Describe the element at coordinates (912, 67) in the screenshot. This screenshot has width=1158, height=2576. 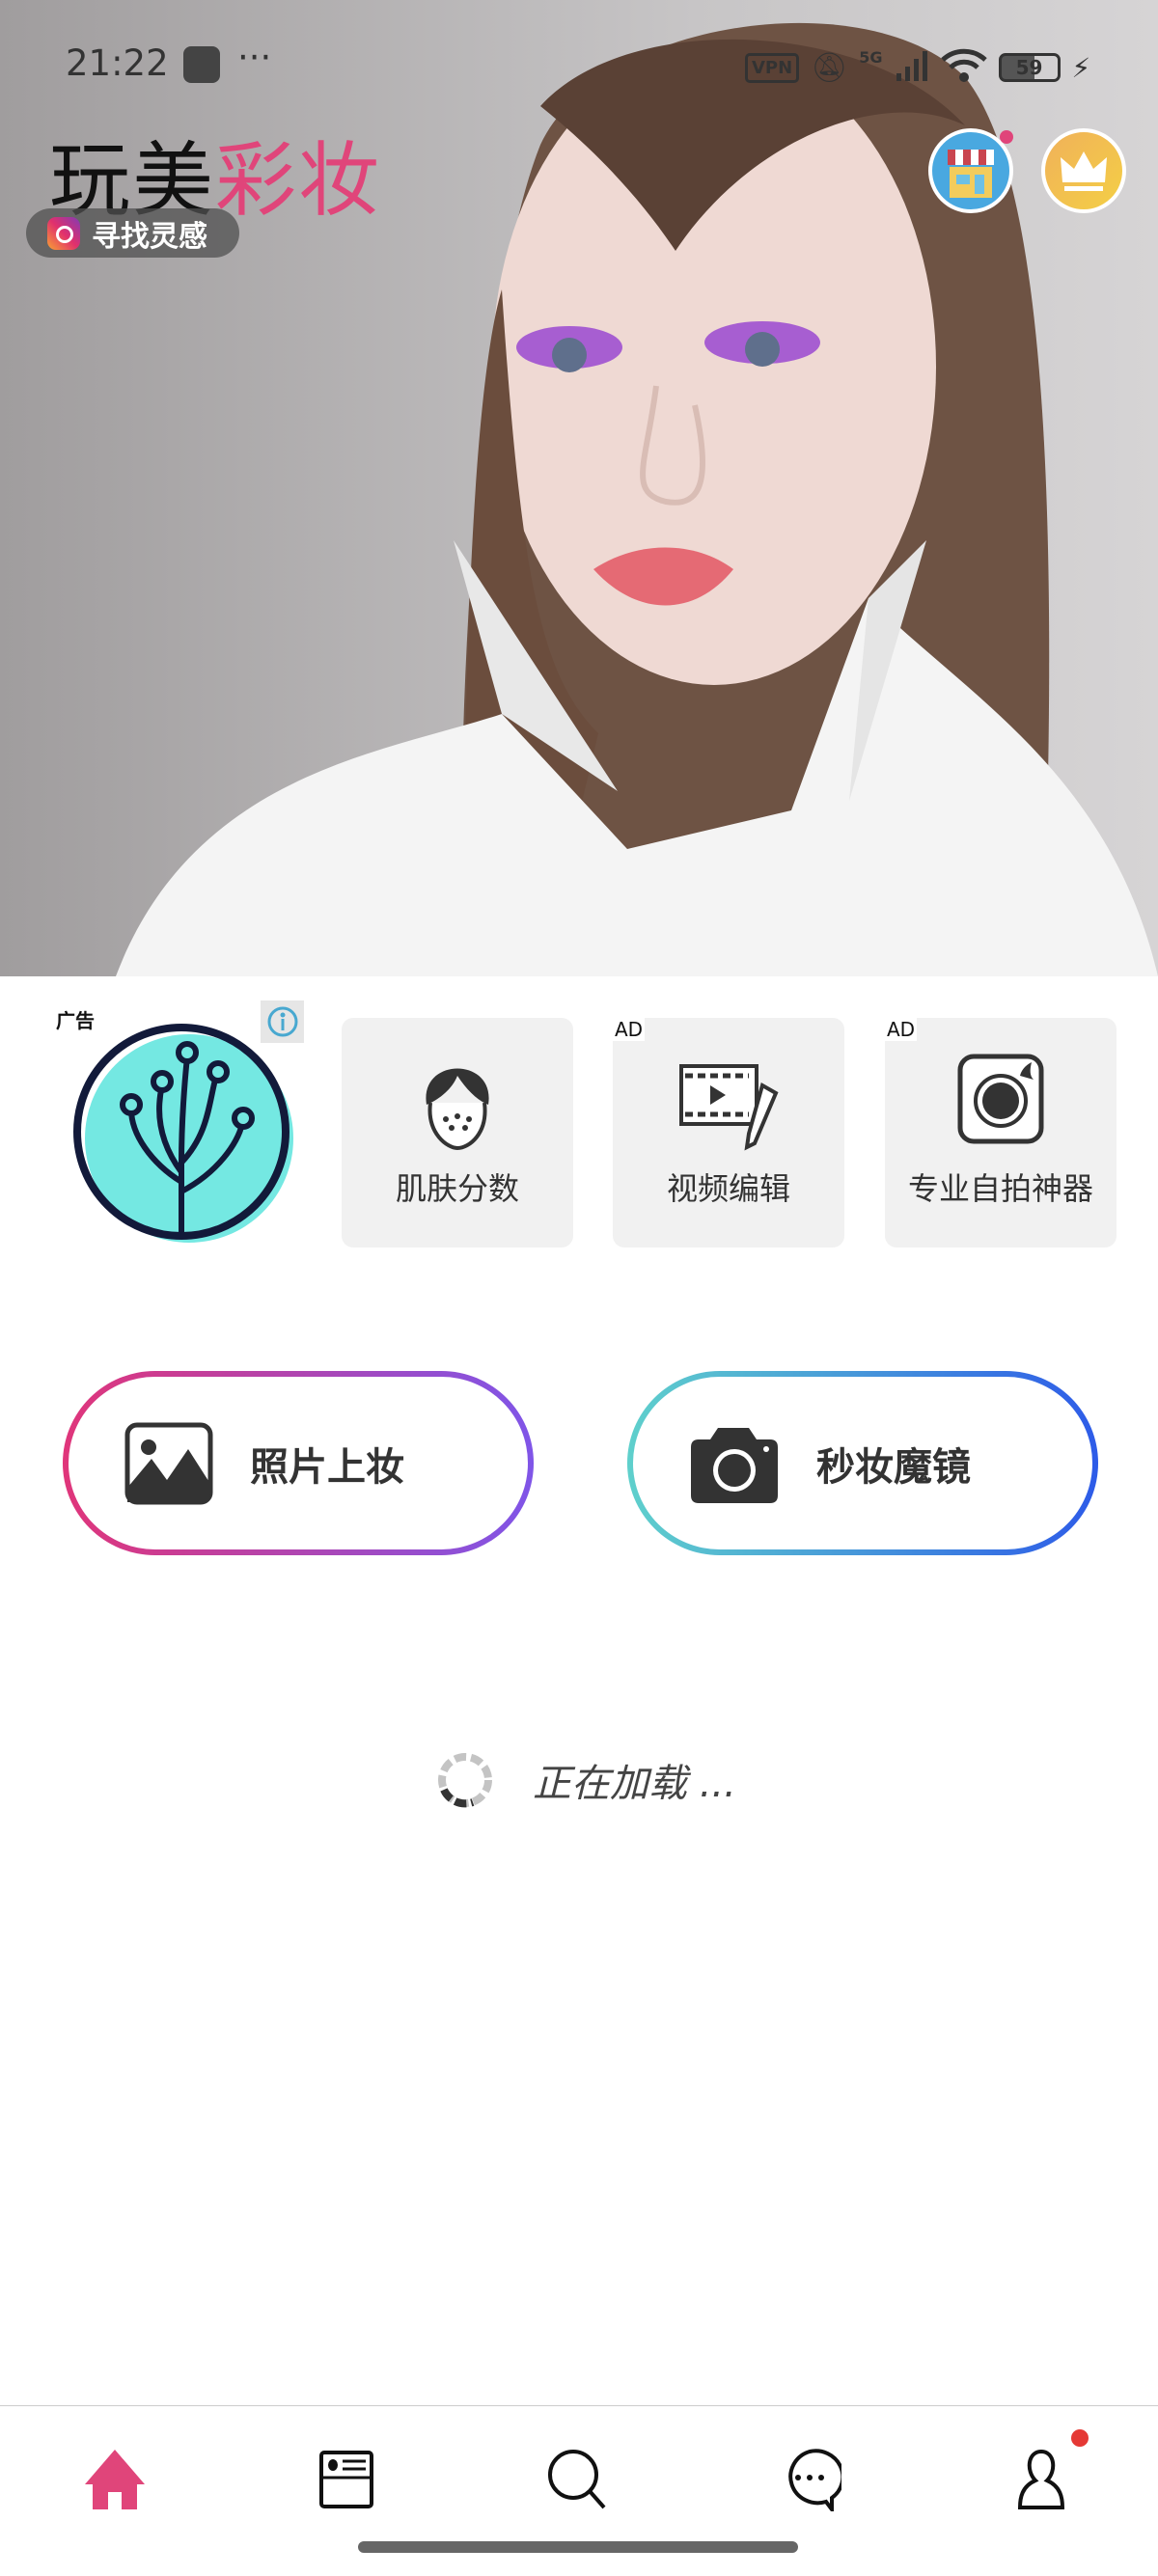
I see `signal-icon` at that location.